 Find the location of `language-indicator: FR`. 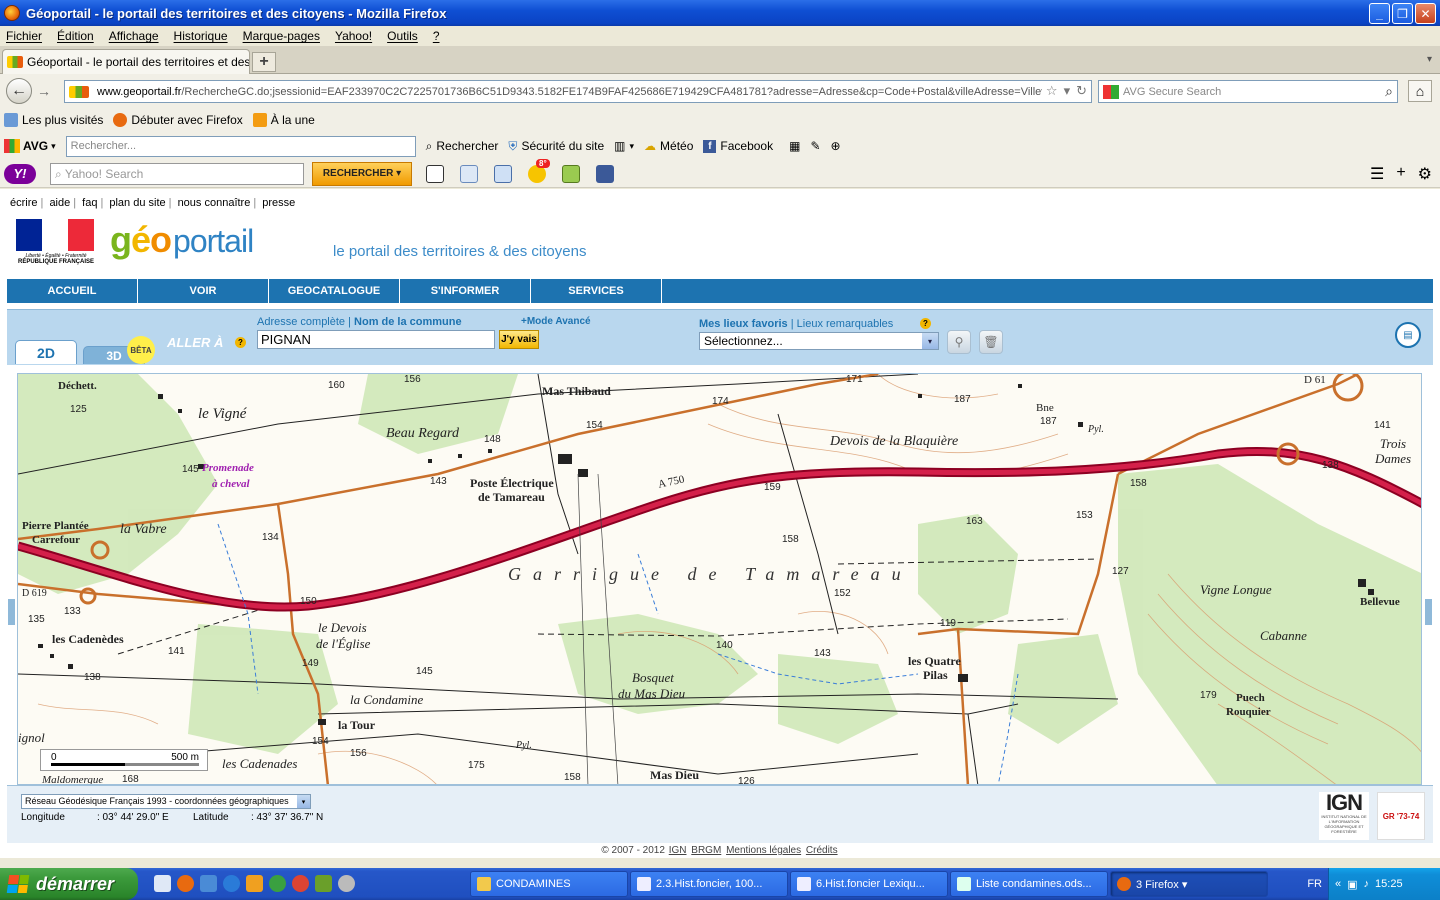

language-indicator: FR is located at coordinates (1314, 884).